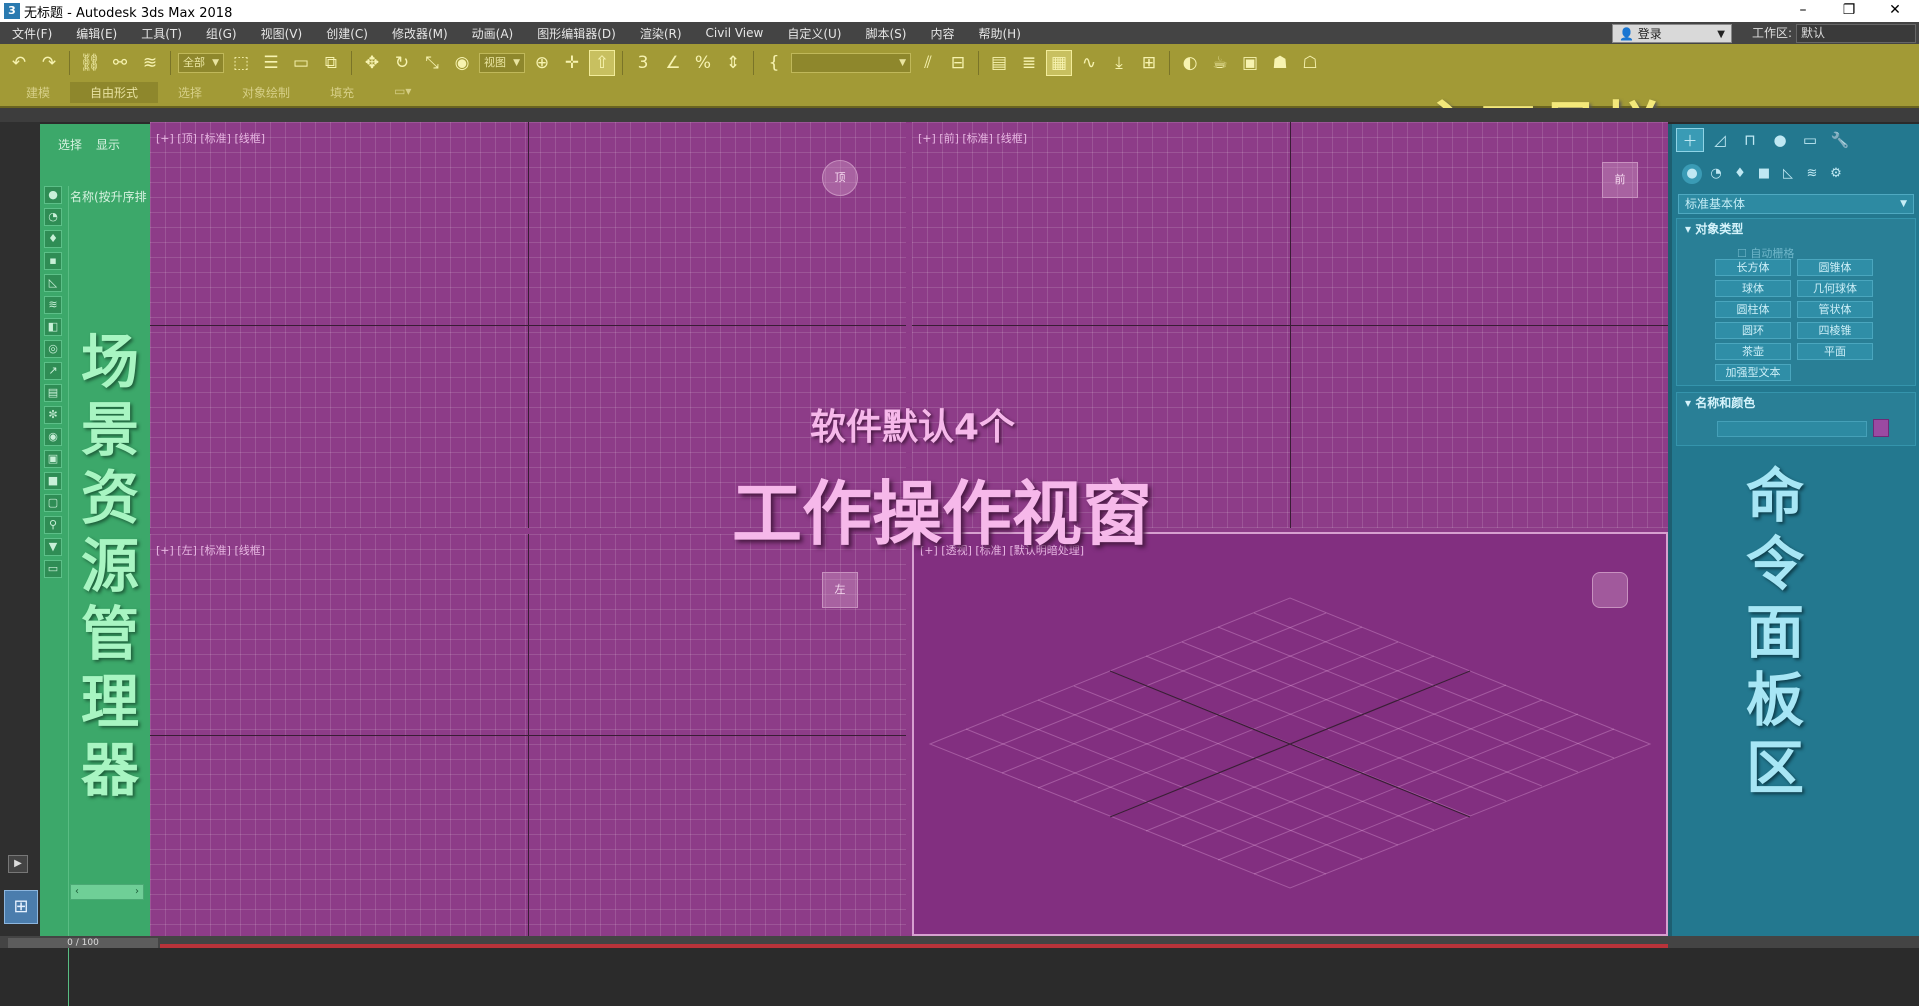  What do you see at coordinates (1029, 63) in the screenshot?
I see `toggle-scene-explorer-icon: ≣` at bounding box center [1029, 63].